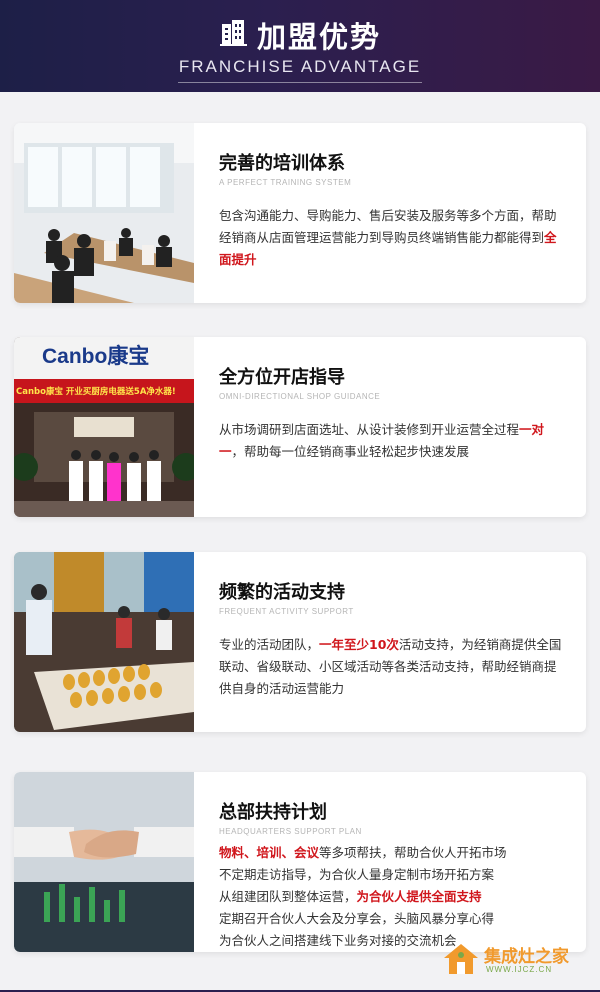  I want to click on building-icon, so click(234, 35).